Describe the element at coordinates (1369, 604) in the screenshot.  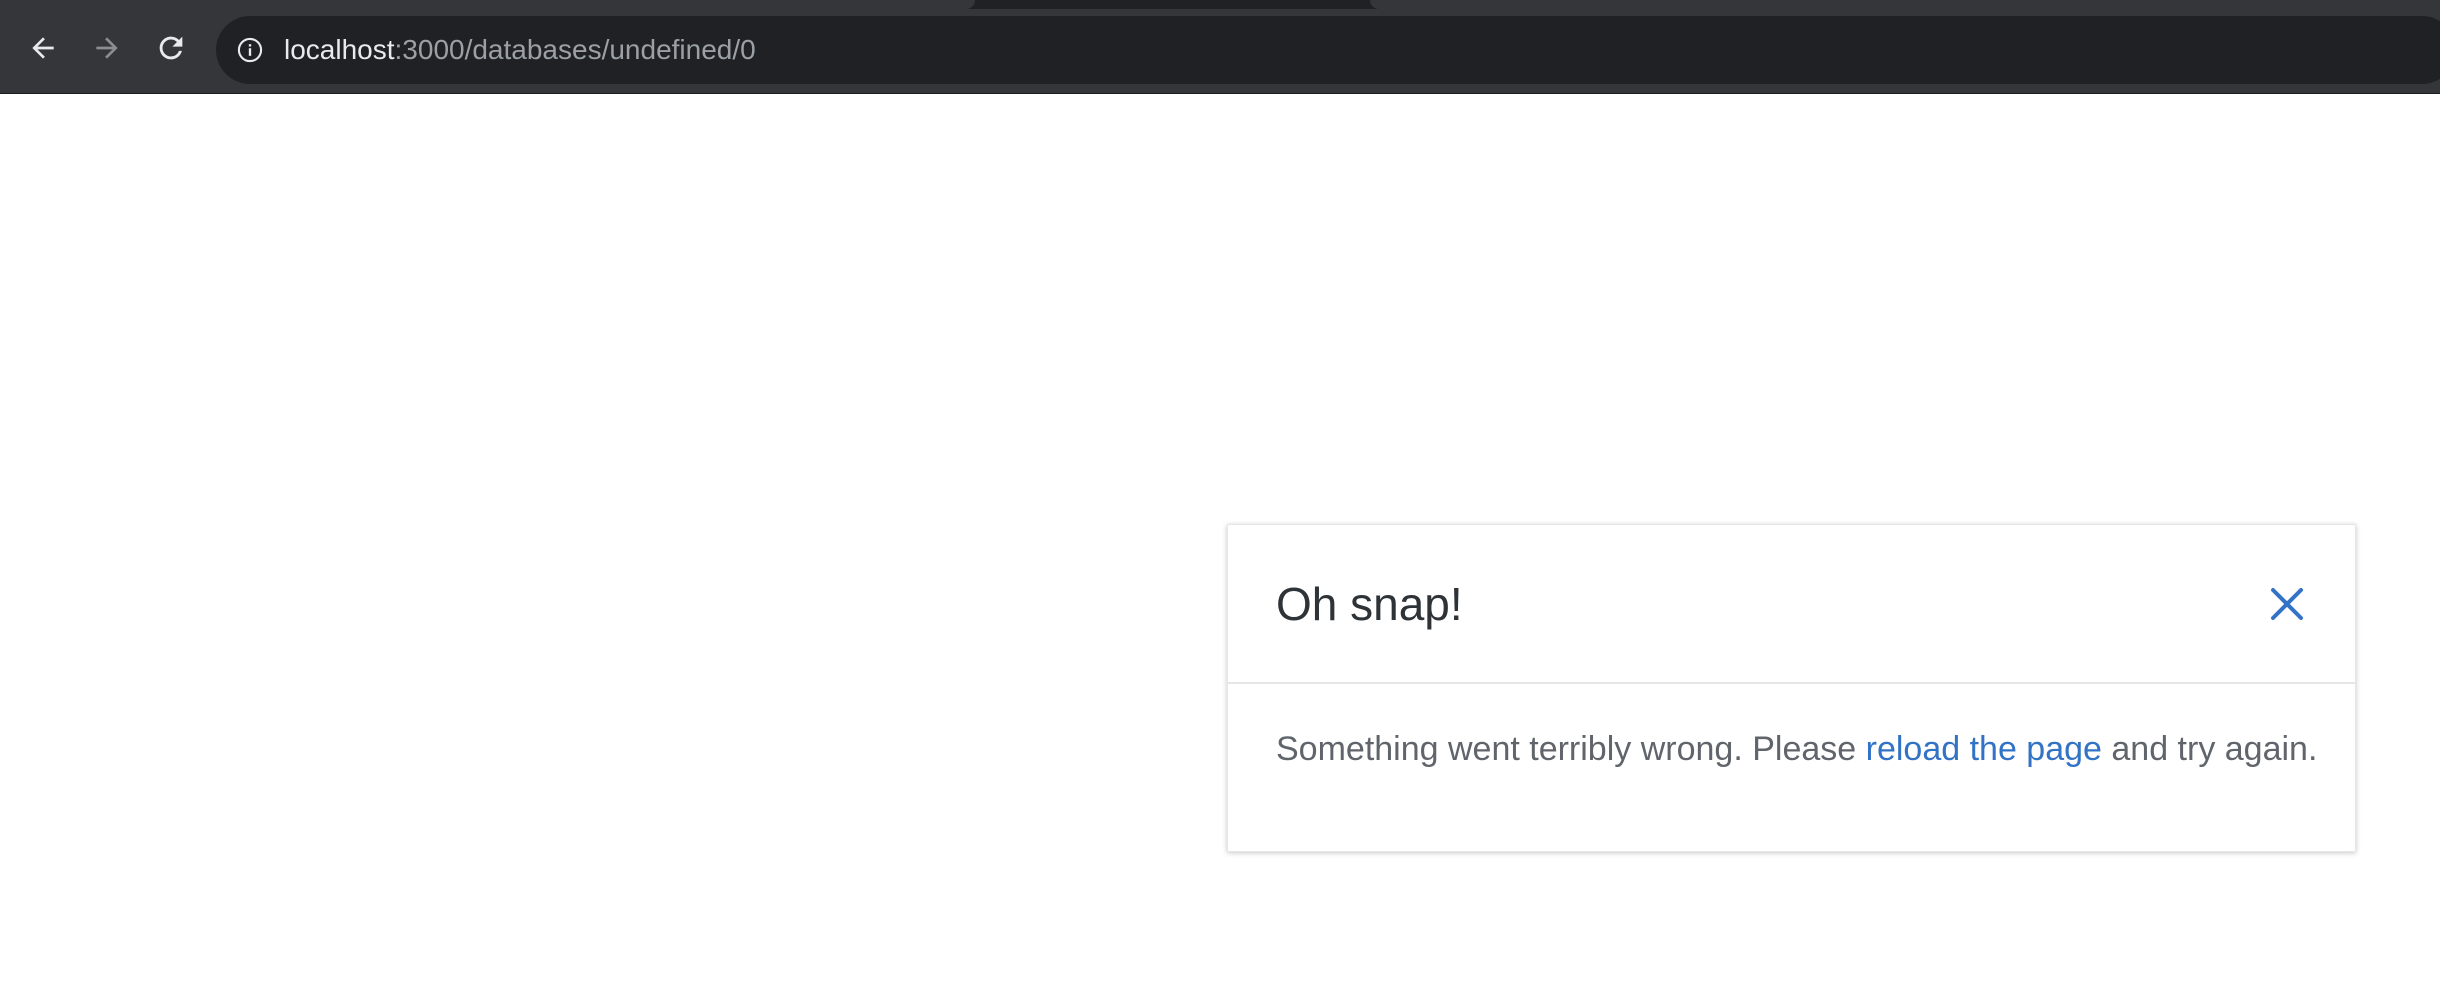
I see `toast-title: Oh snap!` at that location.